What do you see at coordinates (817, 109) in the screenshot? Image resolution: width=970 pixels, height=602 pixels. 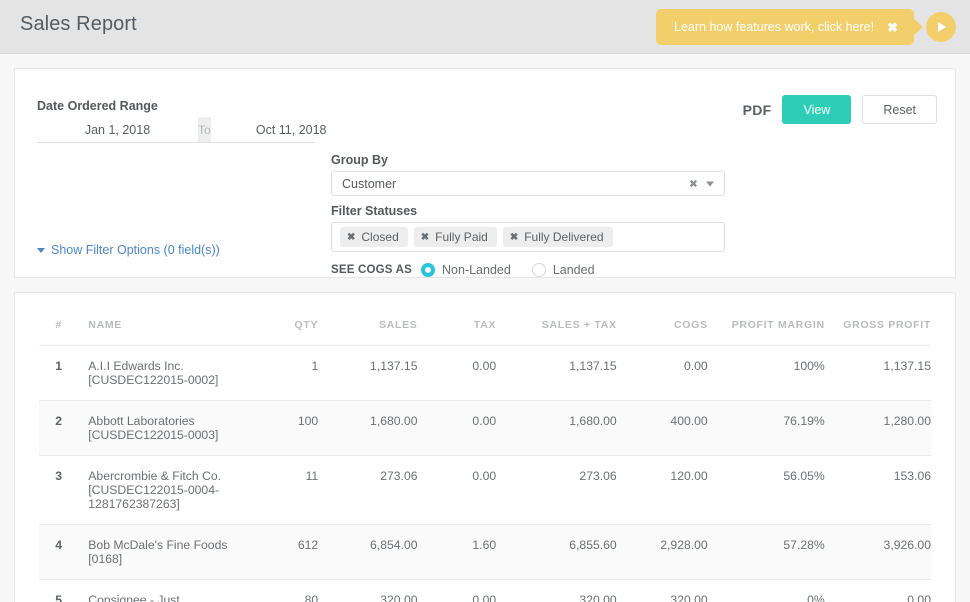 I see `view-button: View` at bounding box center [817, 109].